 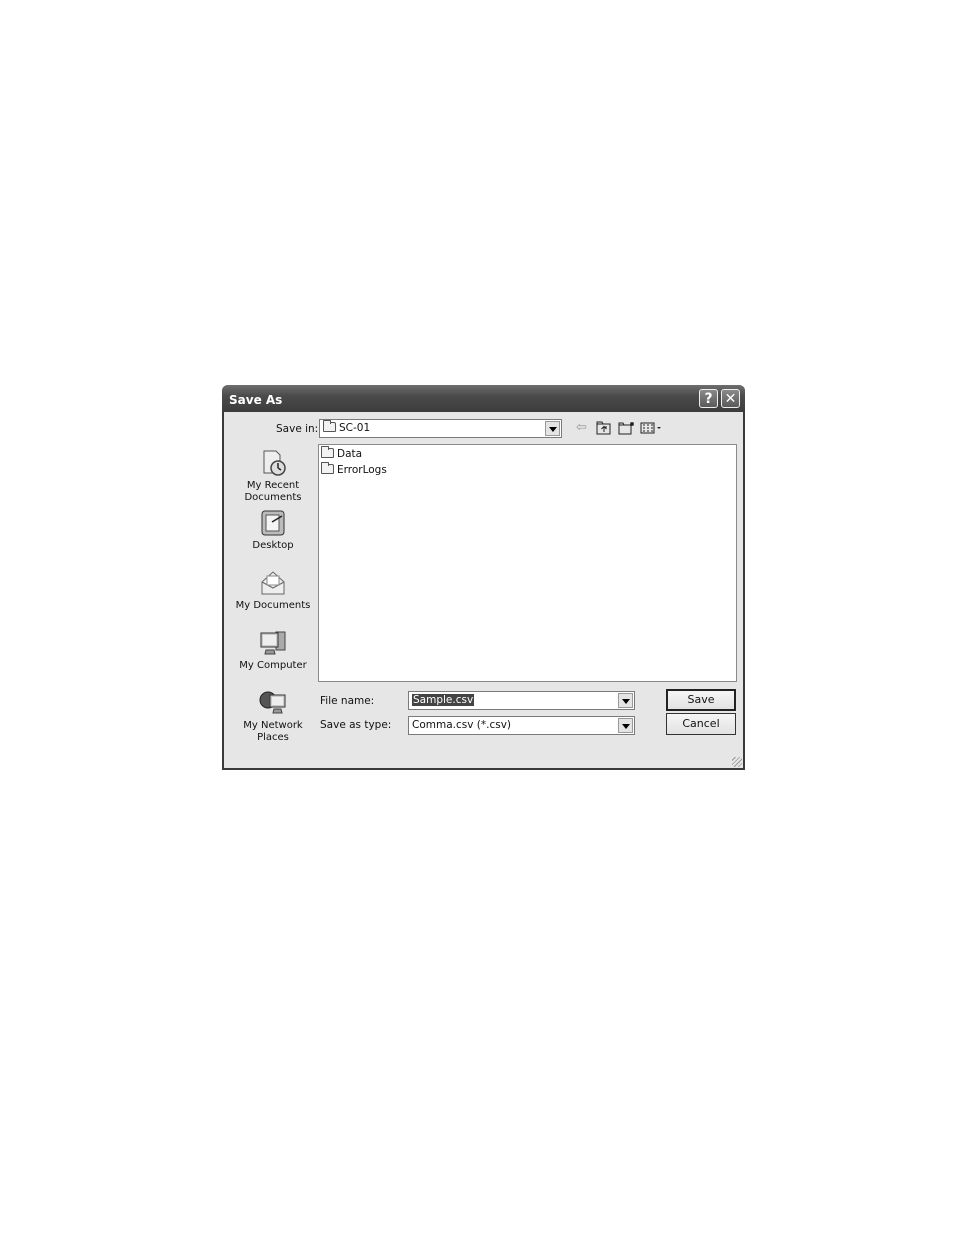 I want to click on place-label: My Recent, so click(x=273, y=485).